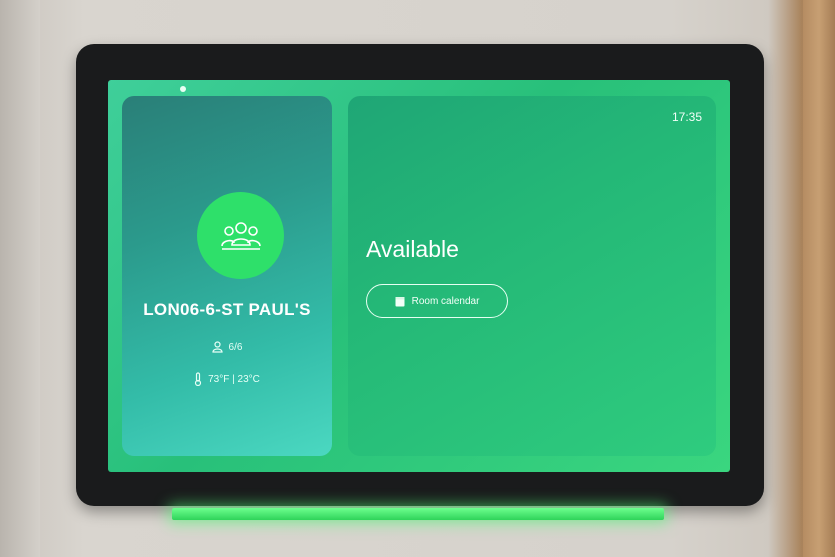 This screenshot has height=557, width=835. What do you see at coordinates (20, 278) in the screenshot?
I see `wall` at bounding box center [20, 278].